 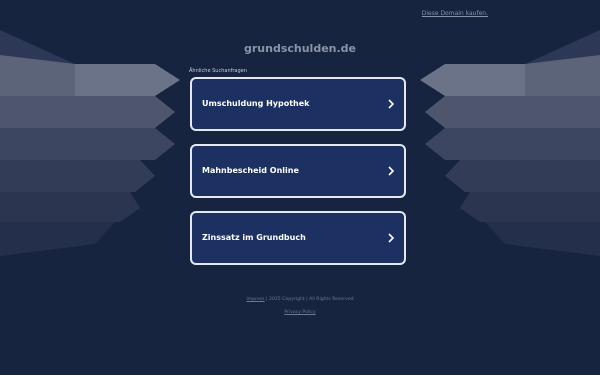 I want to click on related-searches-label: Ähnliche Suchanfragen, so click(x=218, y=71).